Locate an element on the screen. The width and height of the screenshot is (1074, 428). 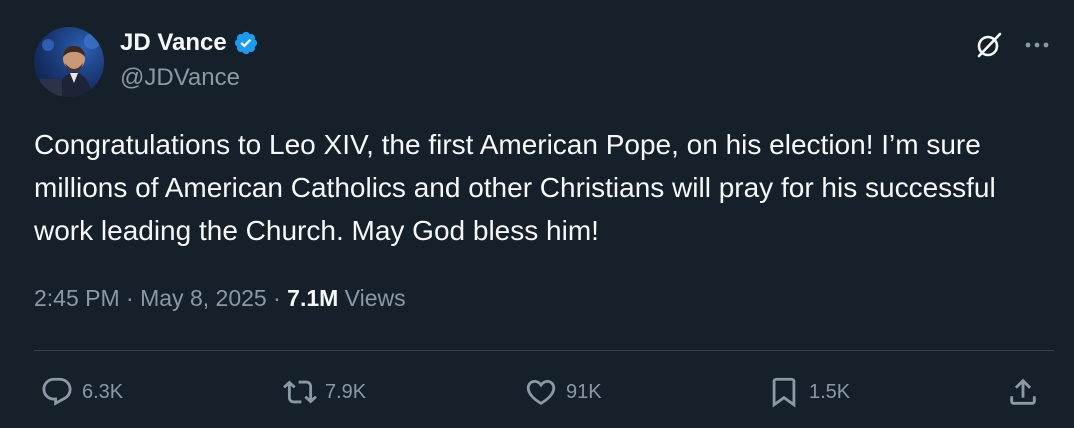
bookmark-count: 1.5K is located at coordinates (830, 391).